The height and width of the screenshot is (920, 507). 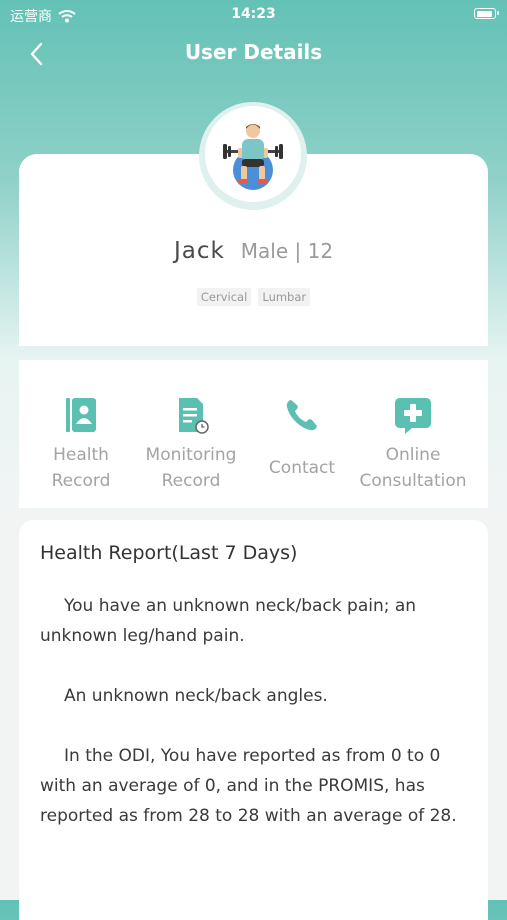 I want to click on avatar, so click(x=253, y=154).